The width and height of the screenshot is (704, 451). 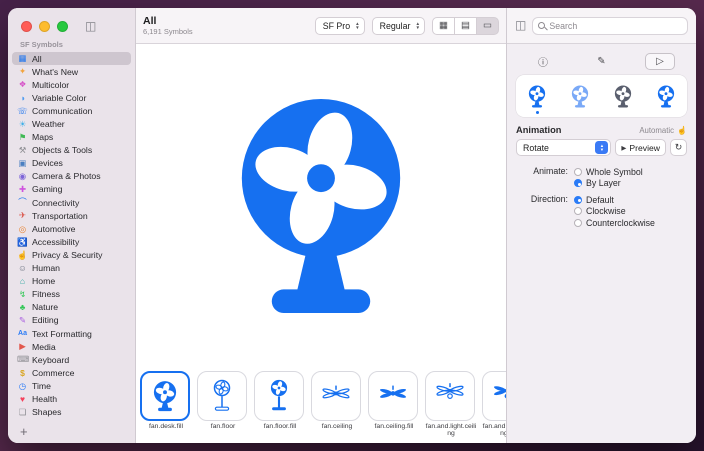 What do you see at coordinates (520, 25) in the screenshot?
I see `inspector-toggle-icon: ◫` at bounding box center [520, 25].